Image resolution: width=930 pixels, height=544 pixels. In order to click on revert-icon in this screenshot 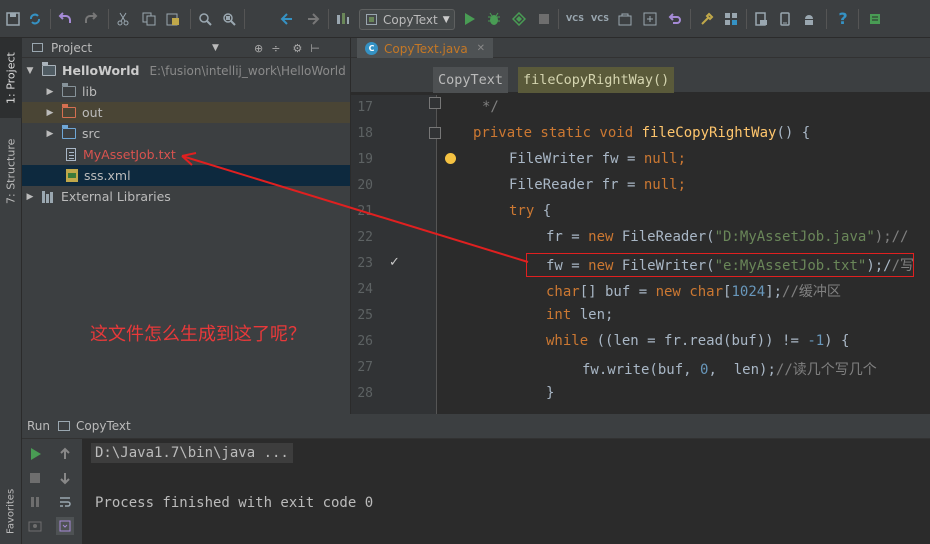, I will do `click(675, 19)`.